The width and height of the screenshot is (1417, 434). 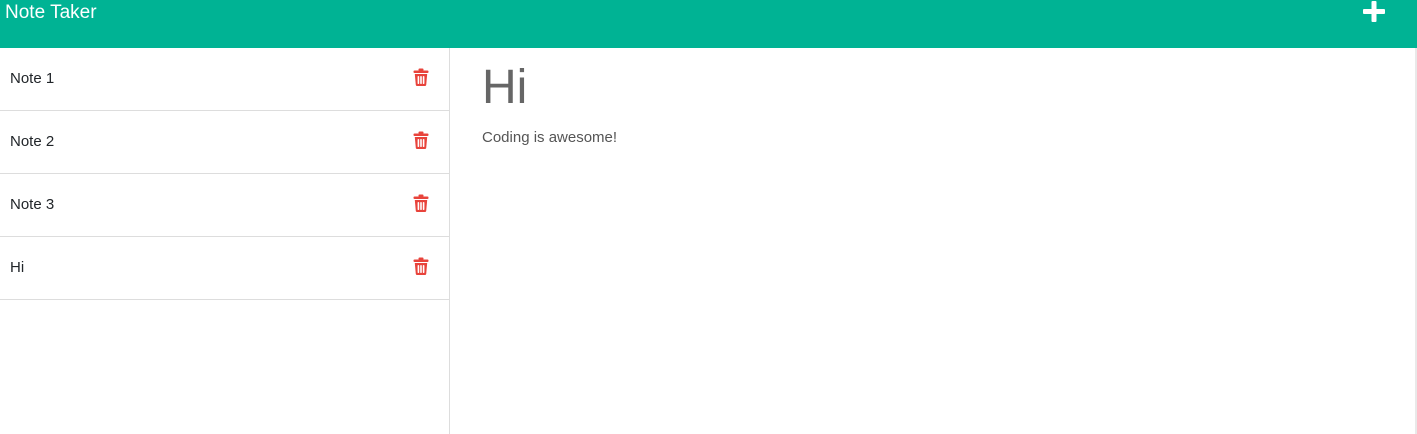 I want to click on note-text-display: Coding is awesome!, so click(x=549, y=138).